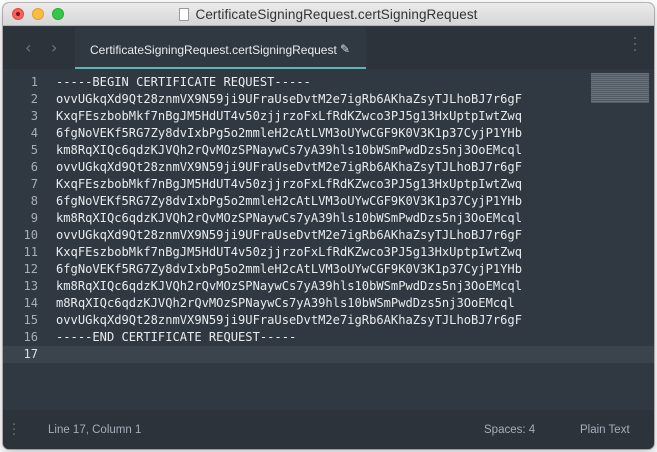 This screenshot has height=452, width=657. I want to click on line-number: 13, so click(30, 286).